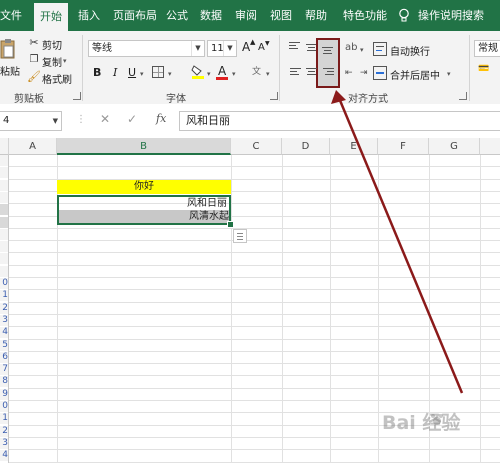  What do you see at coordinates (437, 419) in the screenshot?
I see `paw-icon` at bounding box center [437, 419].